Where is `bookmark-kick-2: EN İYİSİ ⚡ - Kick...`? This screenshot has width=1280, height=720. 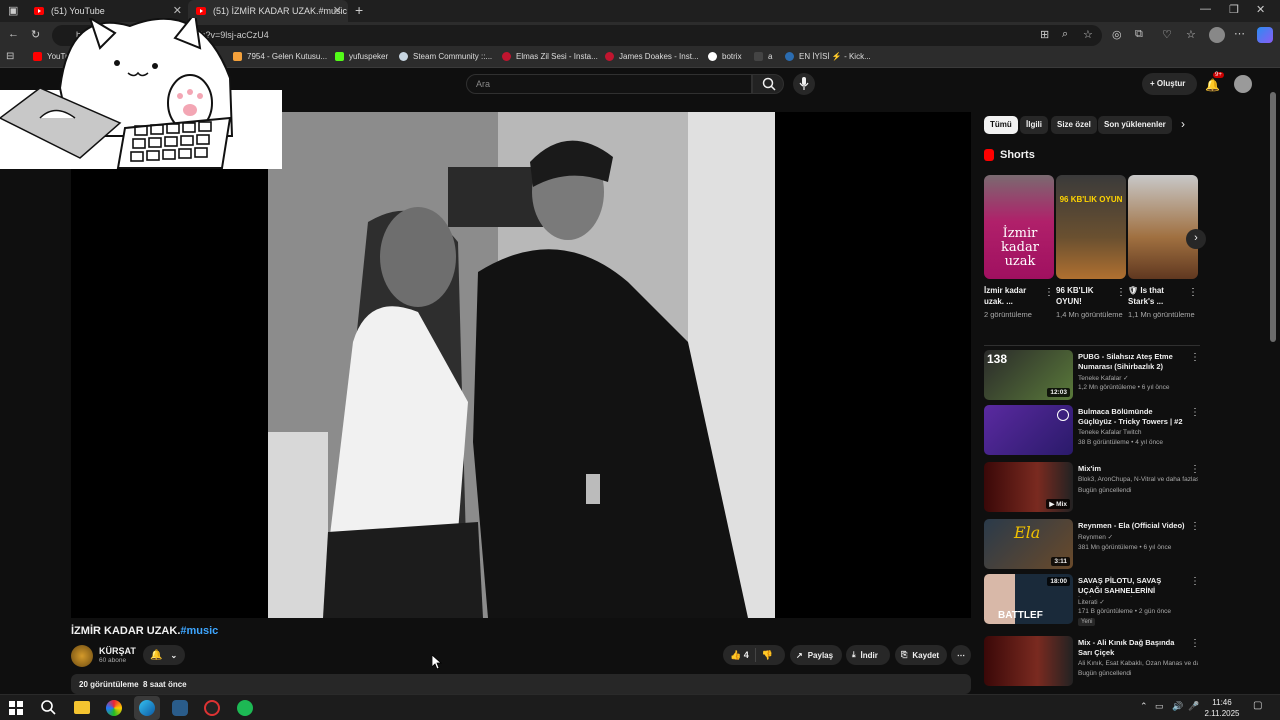
bookmark-kick-2: EN İYİSİ ⚡ - Kick... is located at coordinates (828, 56).